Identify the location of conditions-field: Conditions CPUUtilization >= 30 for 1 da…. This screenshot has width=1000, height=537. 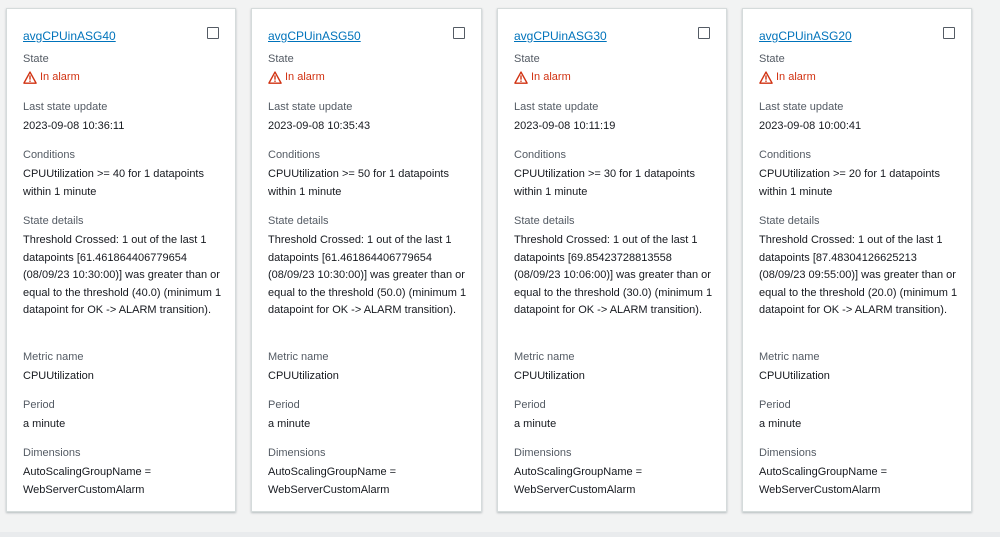
(614, 174).